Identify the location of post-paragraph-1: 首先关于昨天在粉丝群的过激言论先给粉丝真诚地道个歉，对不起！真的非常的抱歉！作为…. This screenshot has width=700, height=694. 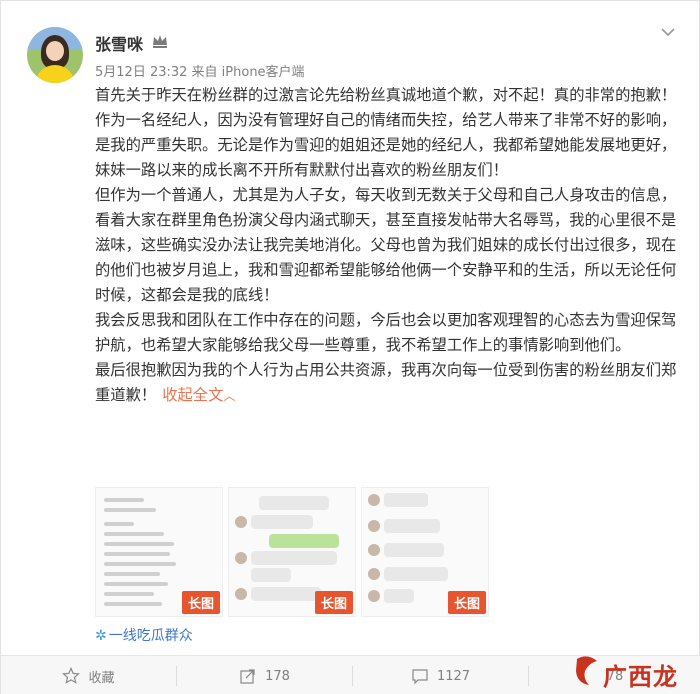
(386, 132).